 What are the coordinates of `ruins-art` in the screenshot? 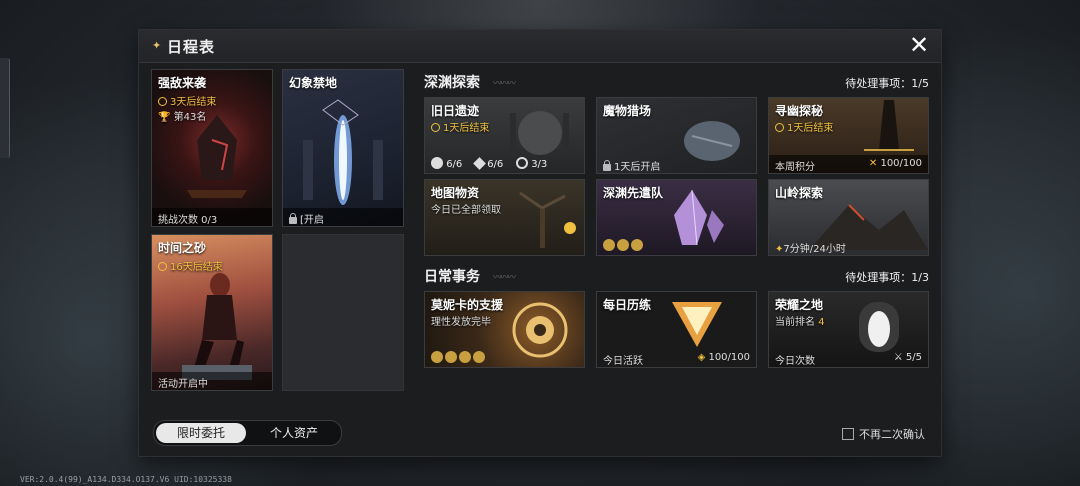 It's located at (539, 134).